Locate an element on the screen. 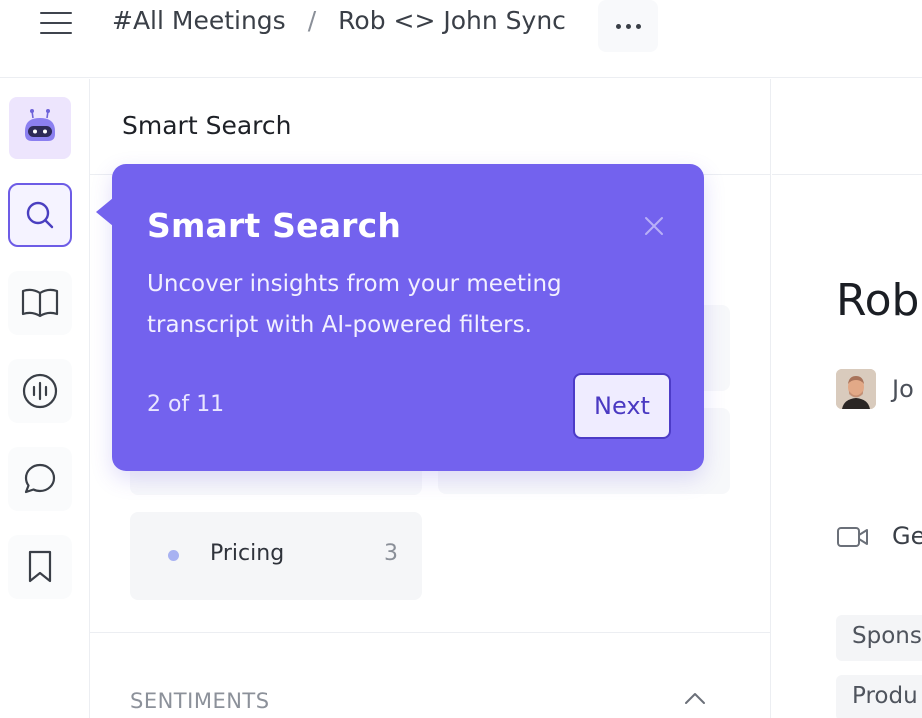 This screenshot has height=718, width=922. breadcrumb: #All Meetings / Rob <> John Sync is located at coordinates (339, 20).